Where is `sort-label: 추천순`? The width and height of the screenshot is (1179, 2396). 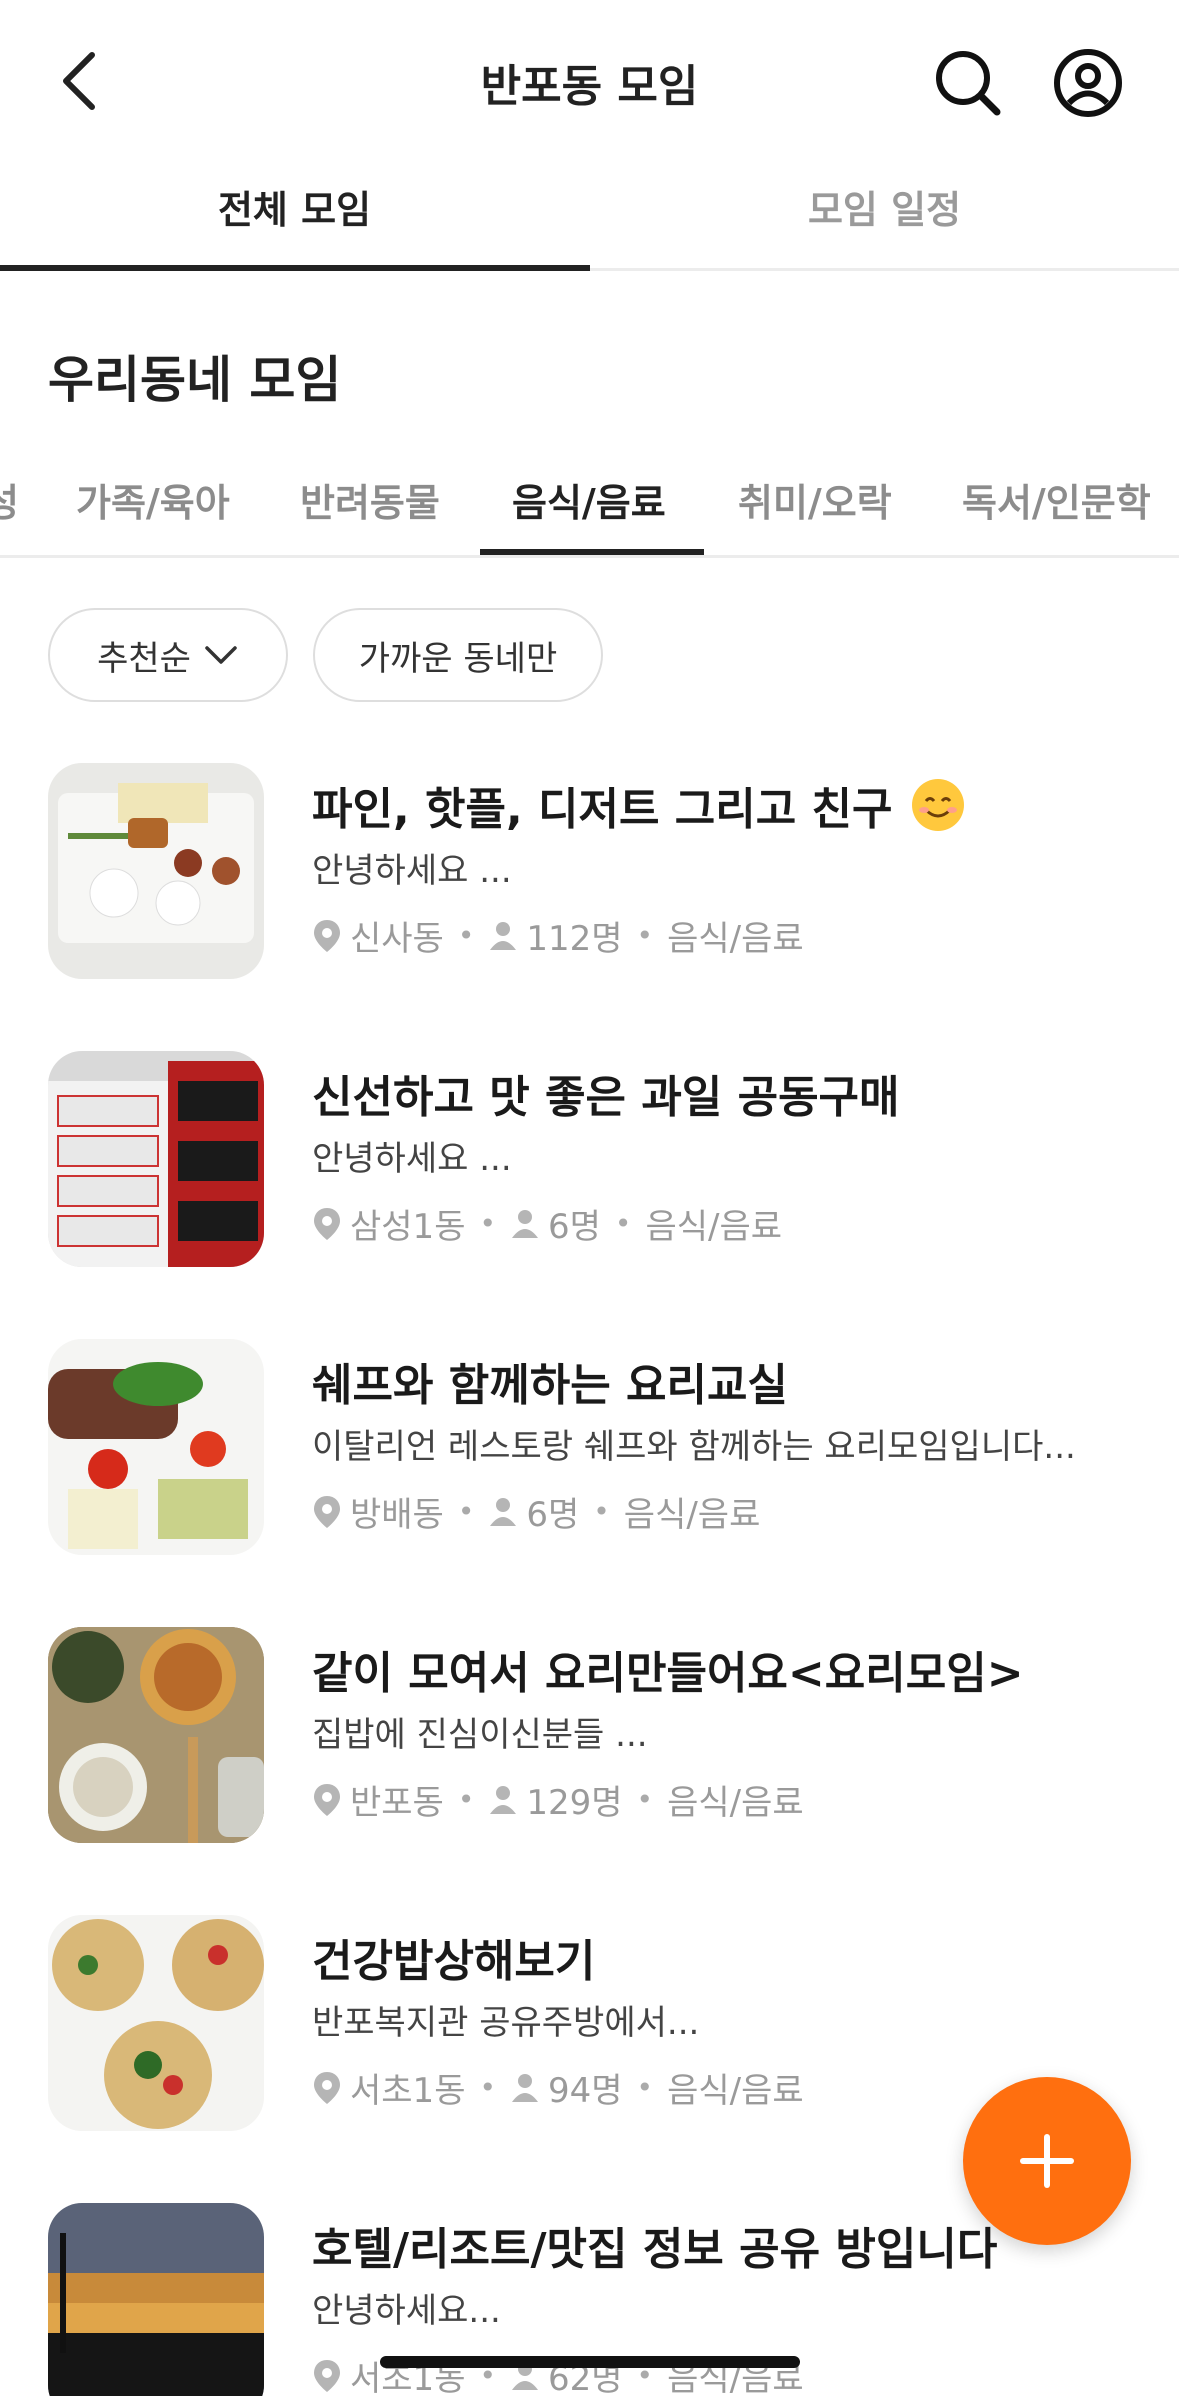
sort-label: 추천순 is located at coordinates (144, 658).